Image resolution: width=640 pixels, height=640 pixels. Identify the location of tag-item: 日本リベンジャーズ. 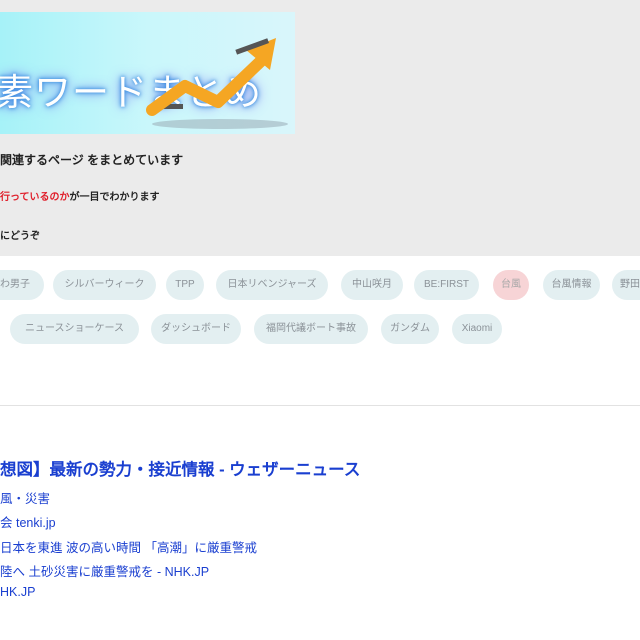
(272, 285).